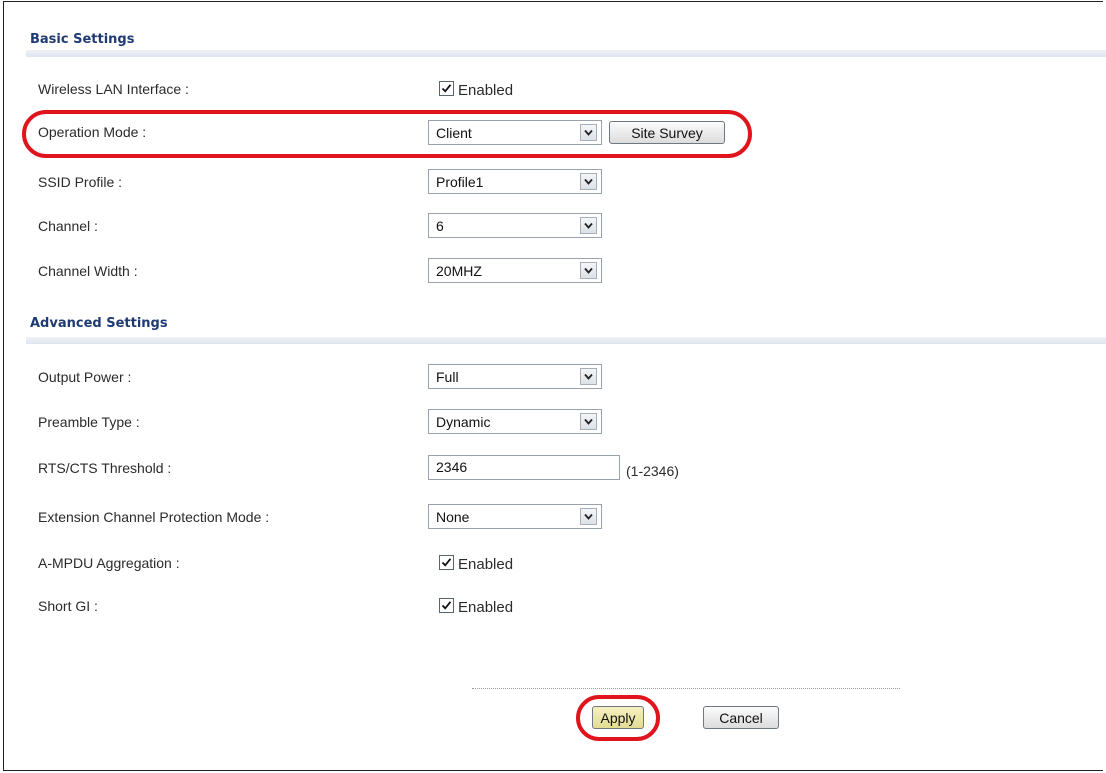 The height and width of the screenshot is (773, 1106). What do you see at coordinates (460, 182) in the screenshot?
I see `select-value: Profile1` at bounding box center [460, 182].